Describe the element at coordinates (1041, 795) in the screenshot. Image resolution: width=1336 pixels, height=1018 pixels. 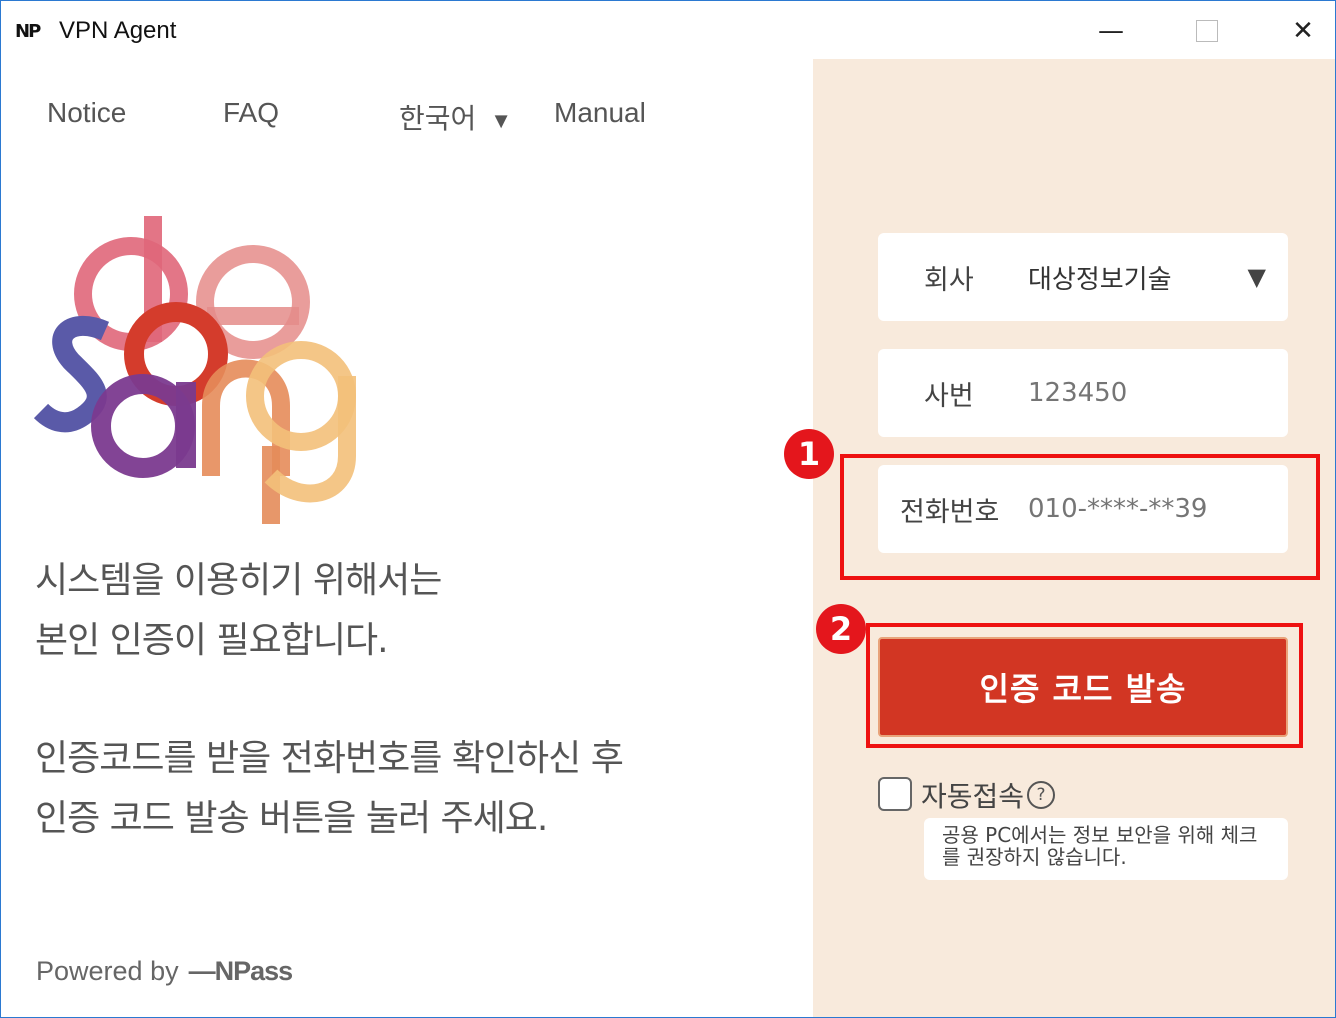
I see `help-icon: ?` at that location.